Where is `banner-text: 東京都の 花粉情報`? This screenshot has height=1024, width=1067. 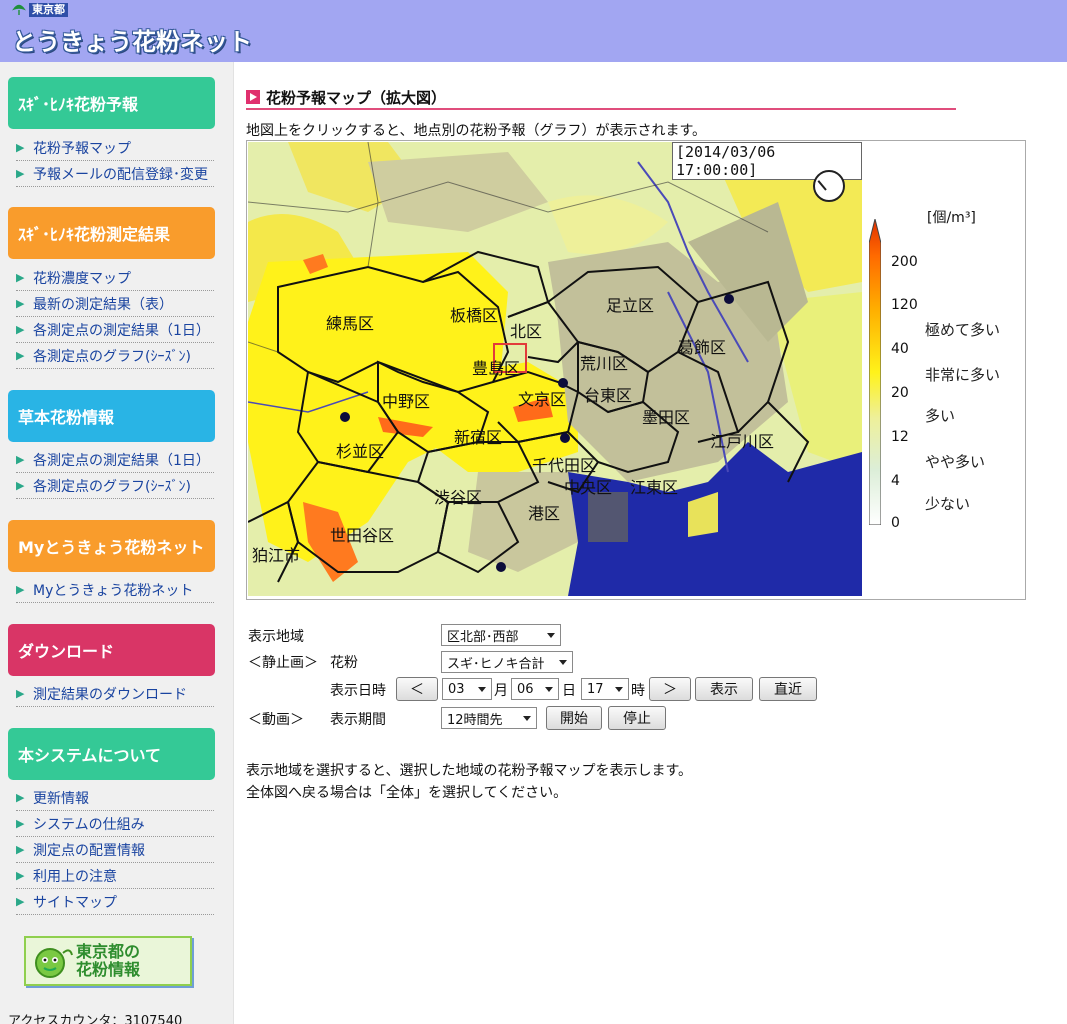
banner-text: 東京都の 花粉情報 is located at coordinates (108, 960).